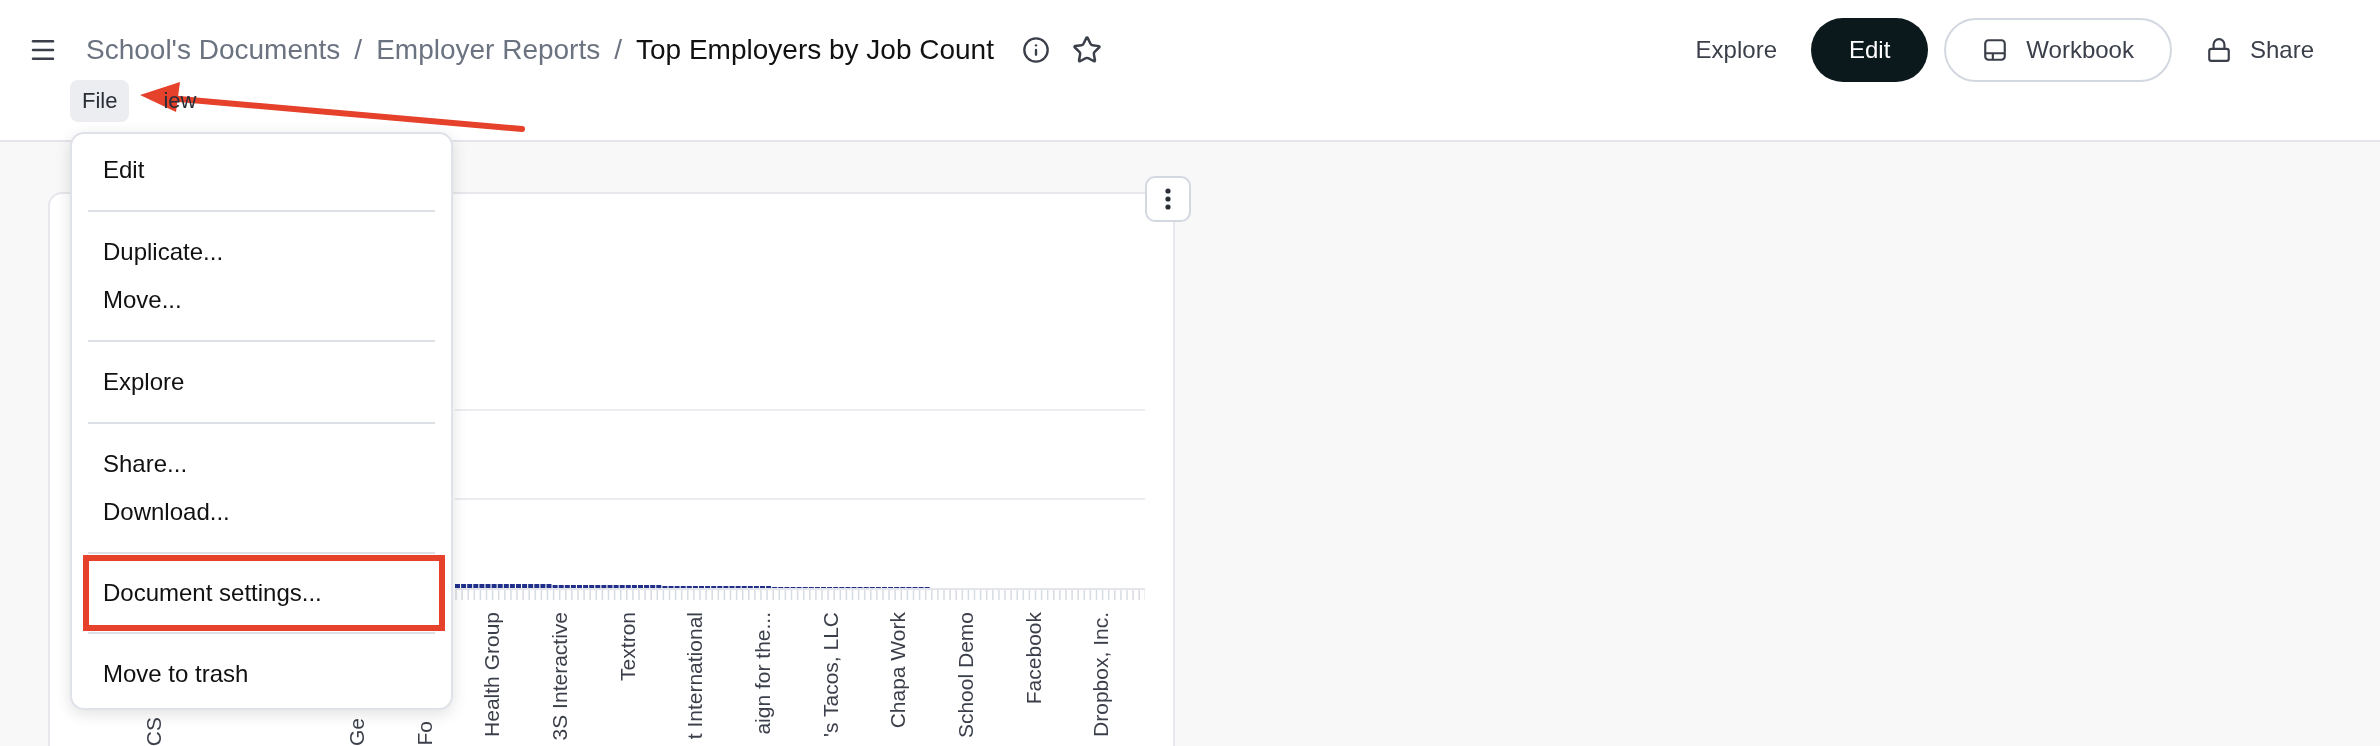 This screenshot has width=2380, height=746. Describe the element at coordinates (261, 674) in the screenshot. I see `menu-item: Move to trash` at that location.